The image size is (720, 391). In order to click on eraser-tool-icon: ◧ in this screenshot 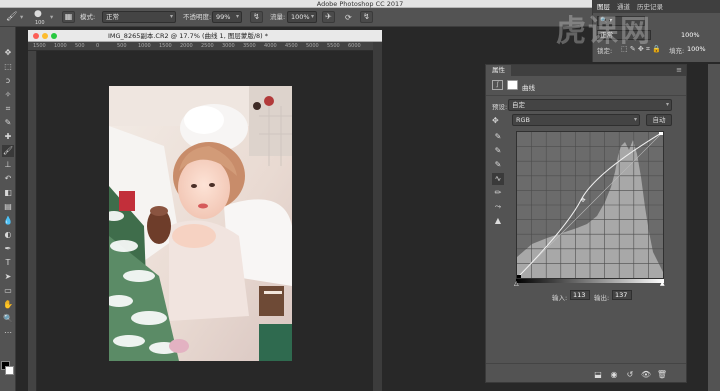, I will do `click(8, 193)`.